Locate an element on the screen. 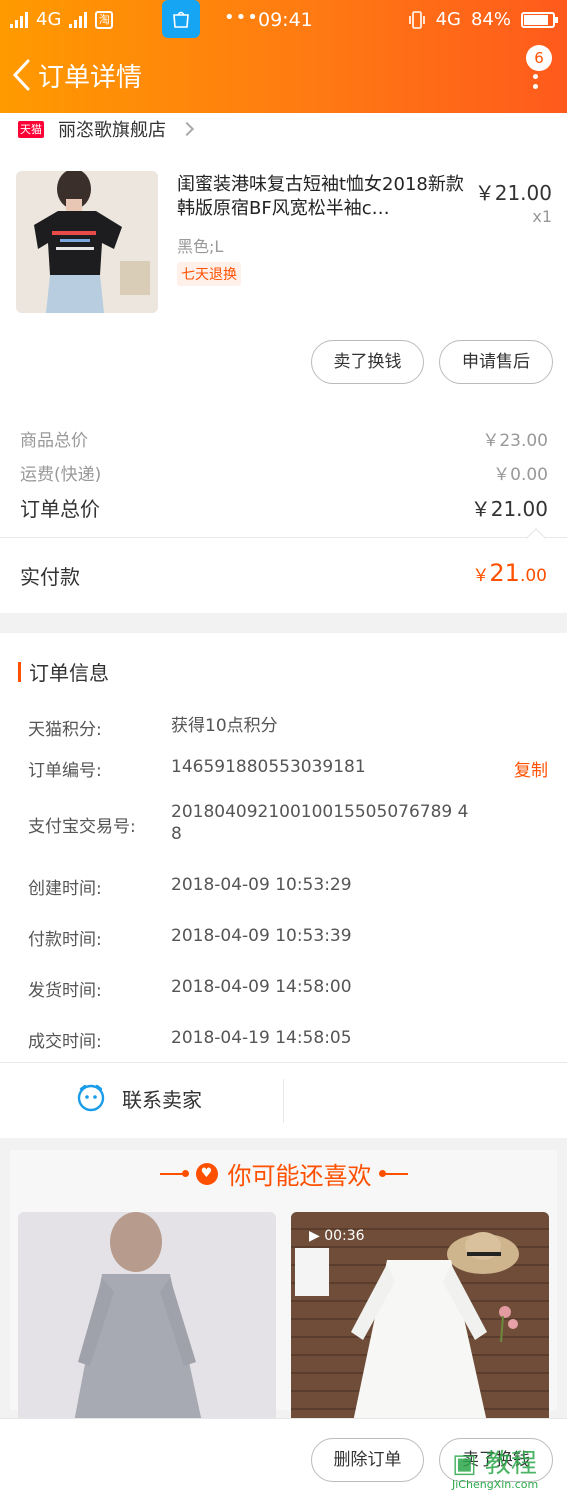 The height and width of the screenshot is (1500, 567). paid-amount: ￥21.00 is located at coordinates (509, 573).